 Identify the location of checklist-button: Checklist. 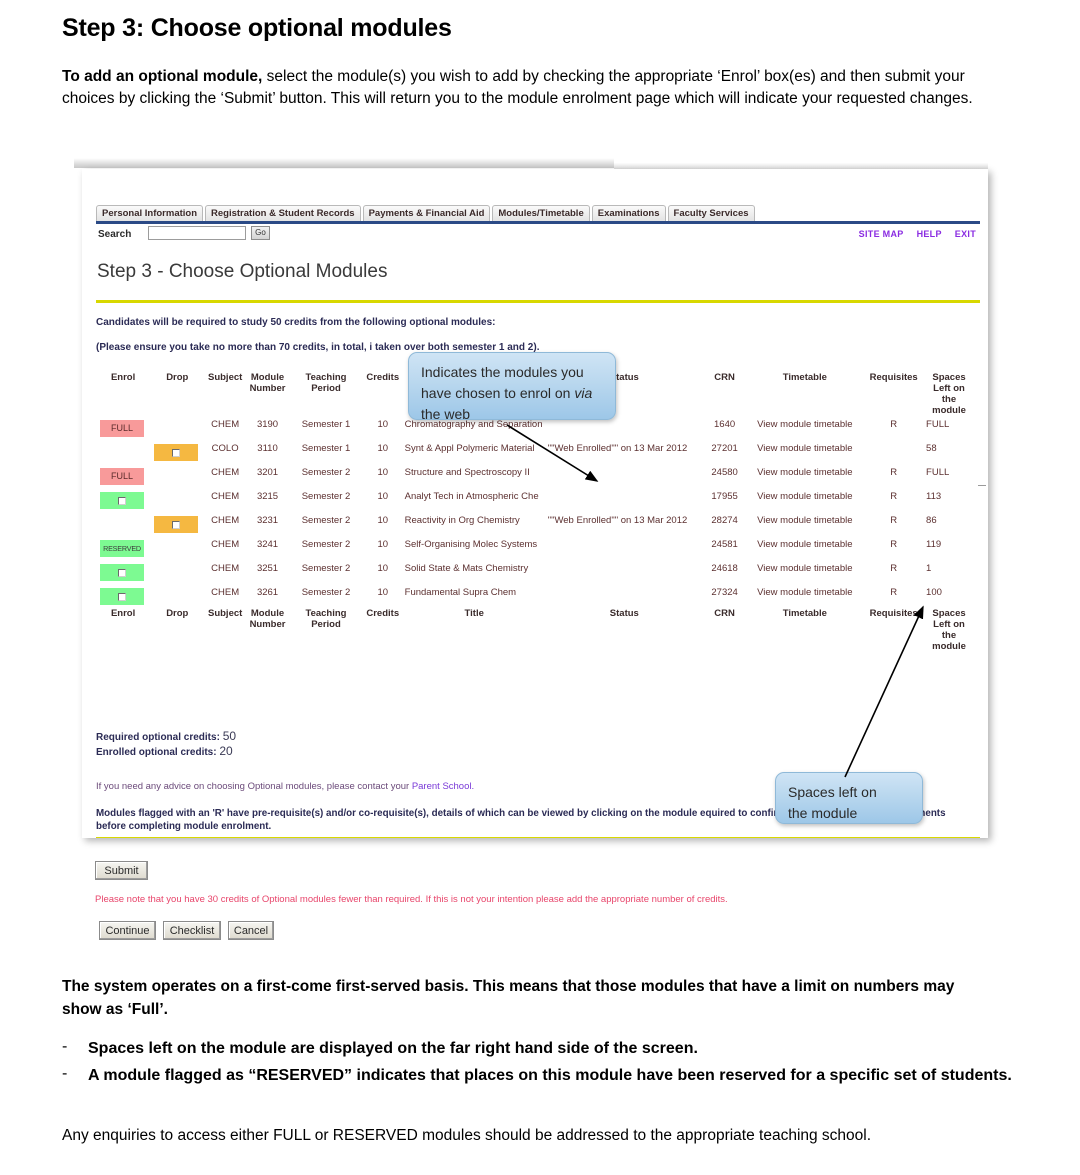
(192, 930).